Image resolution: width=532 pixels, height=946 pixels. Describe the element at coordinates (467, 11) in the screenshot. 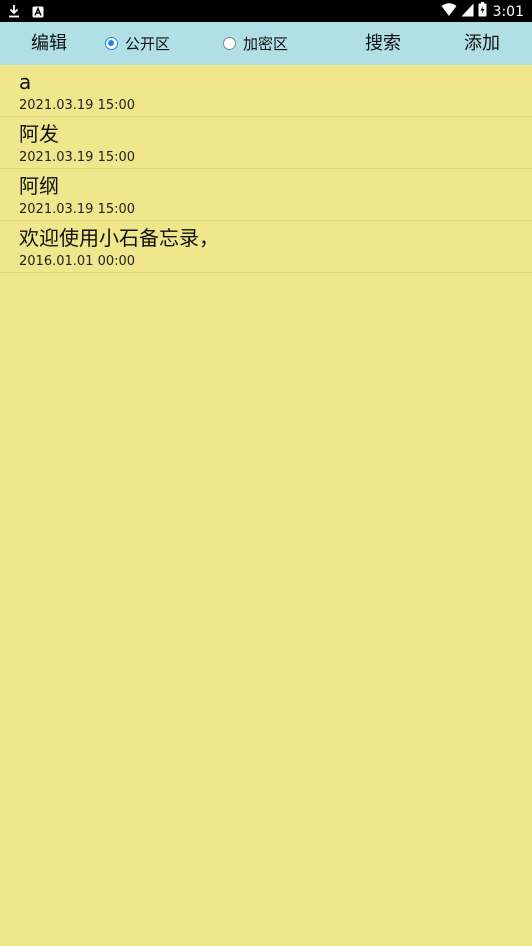

I see `cell-signal-icon` at that location.